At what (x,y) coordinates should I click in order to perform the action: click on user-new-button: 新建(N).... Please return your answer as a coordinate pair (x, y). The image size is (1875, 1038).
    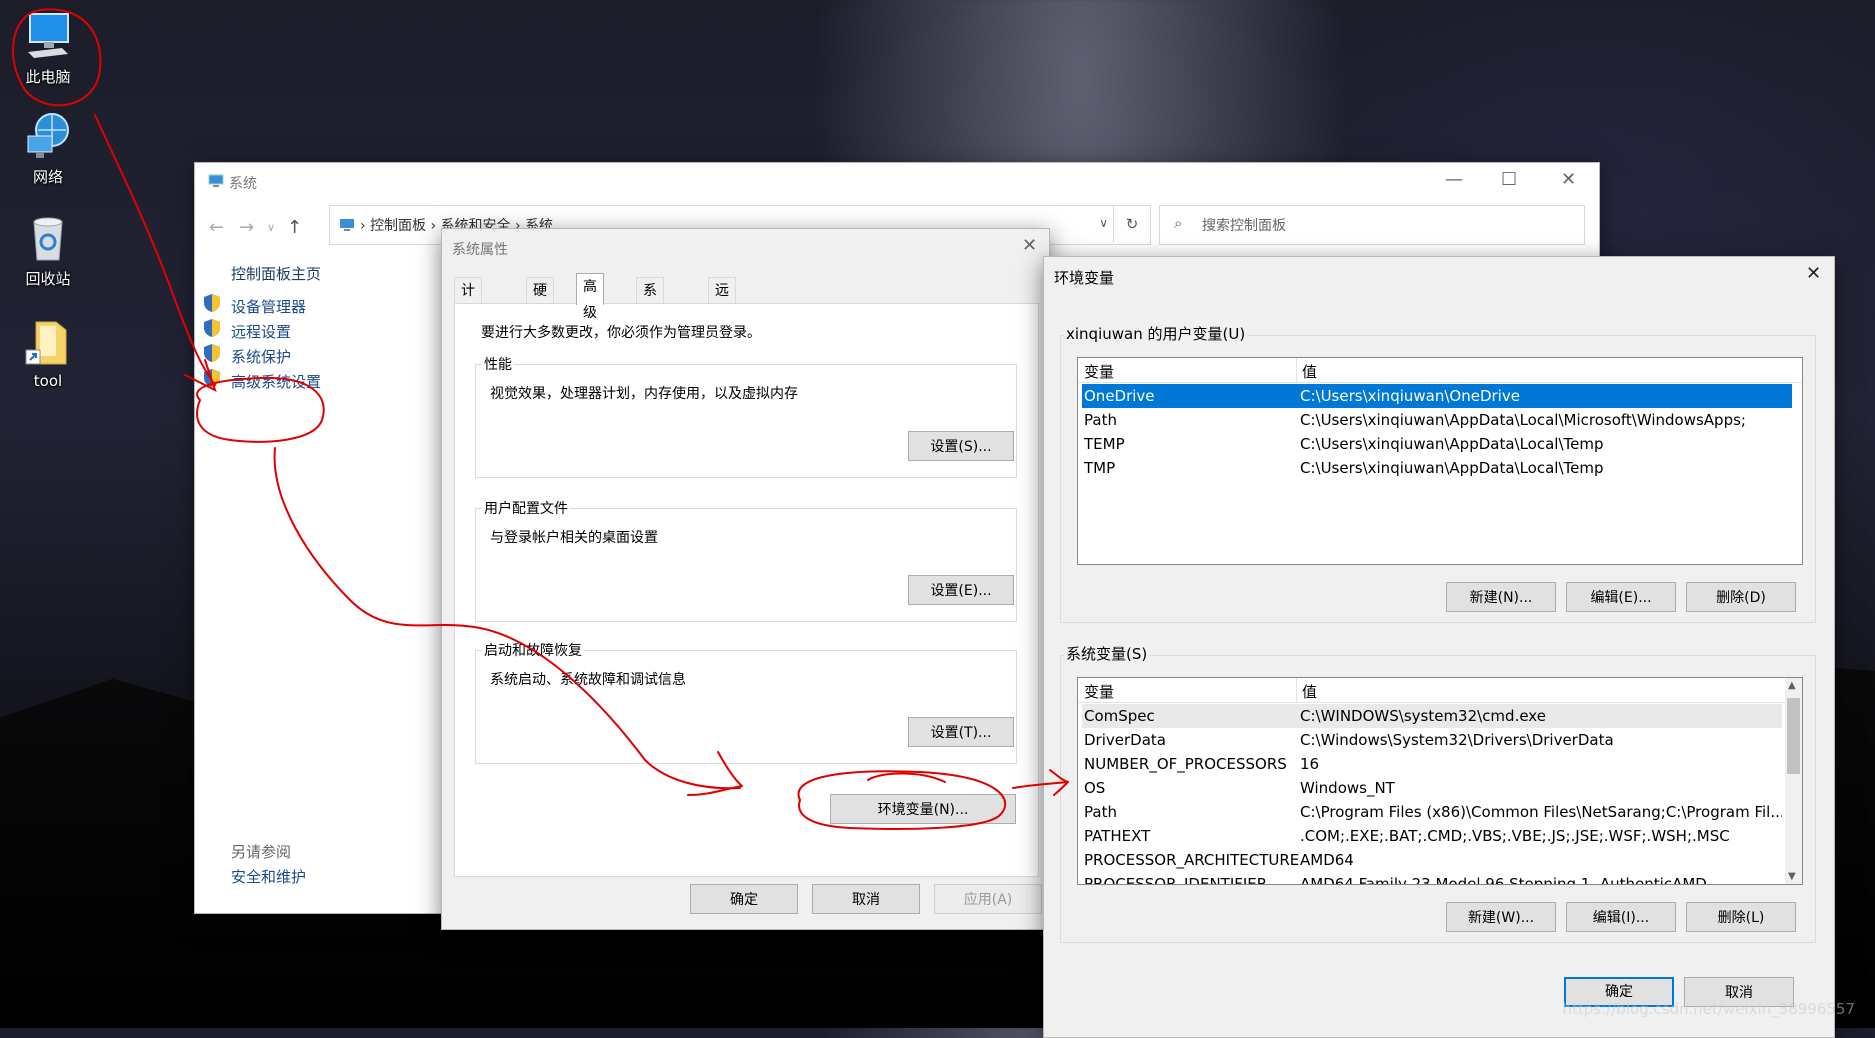
    Looking at the image, I should click on (1501, 597).